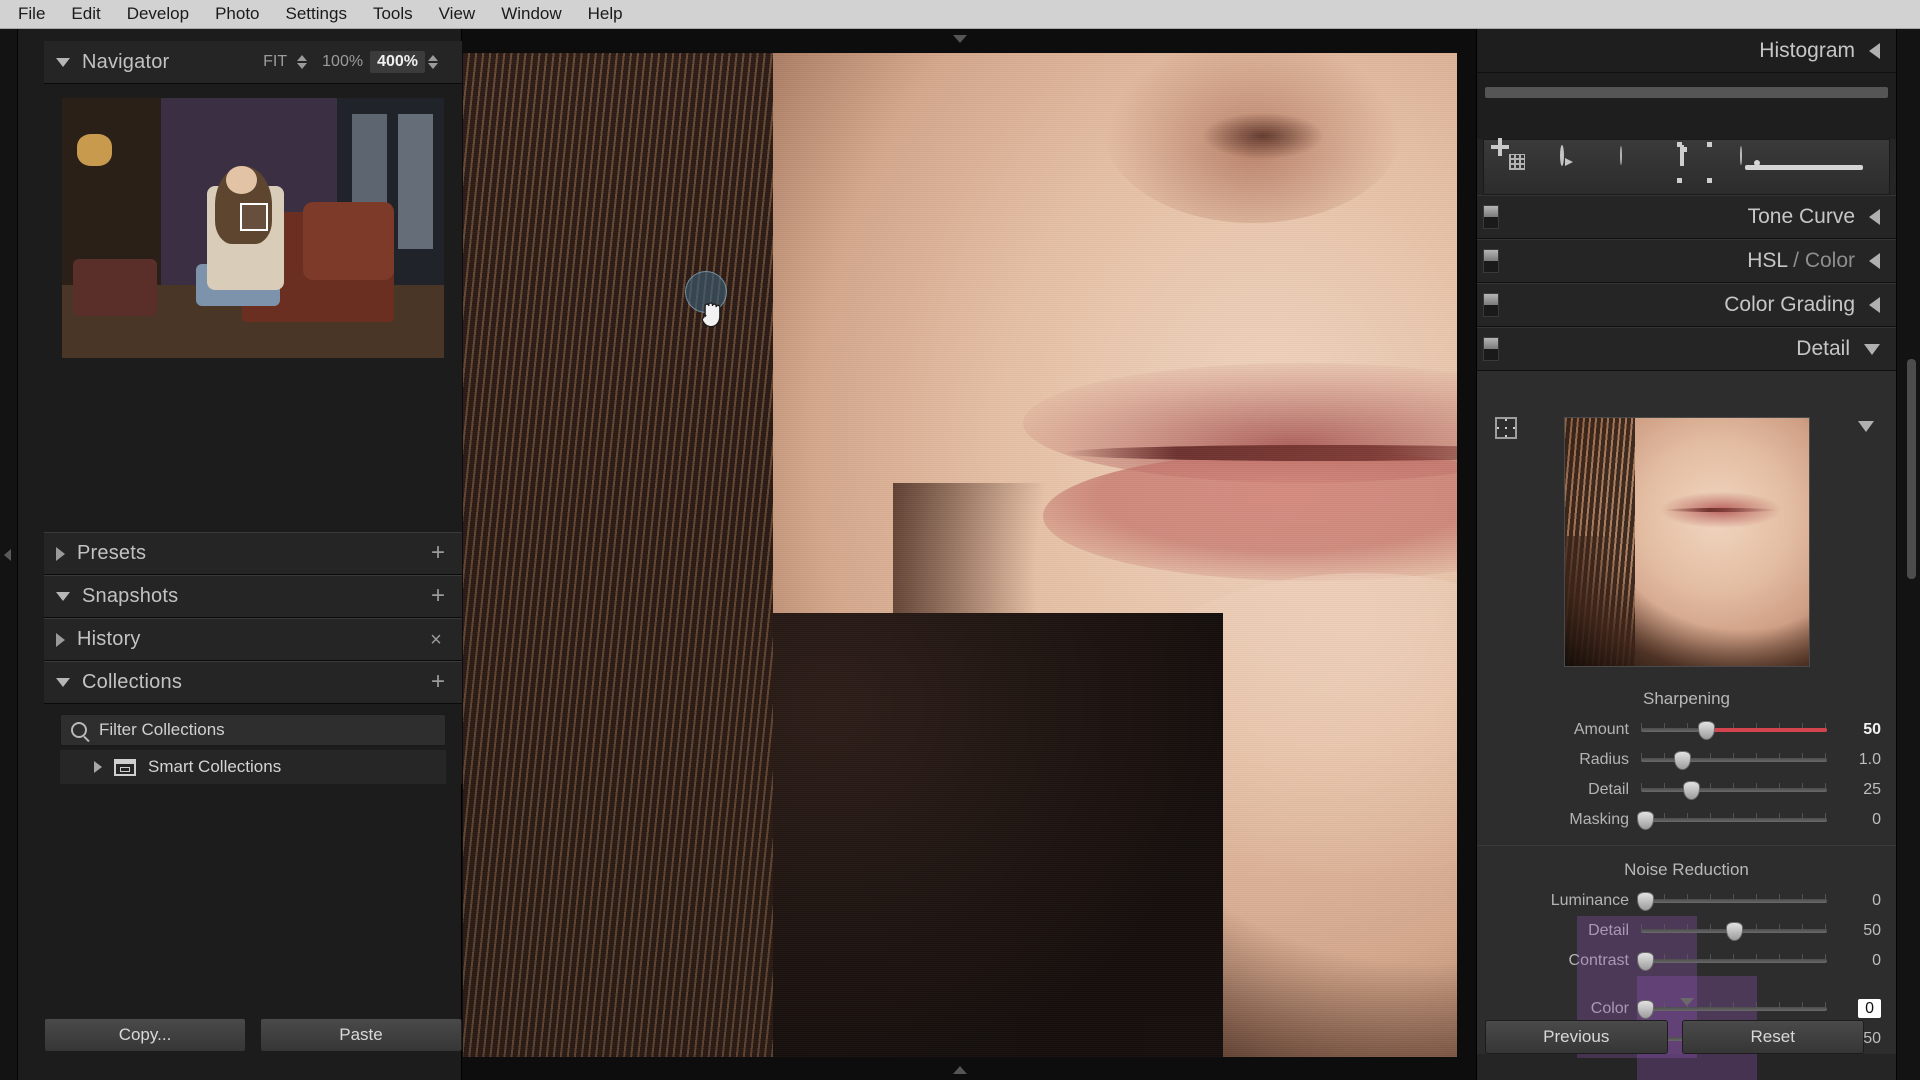  Describe the element at coordinates (1772, 1037) in the screenshot. I see `reset-button: Reset` at that location.